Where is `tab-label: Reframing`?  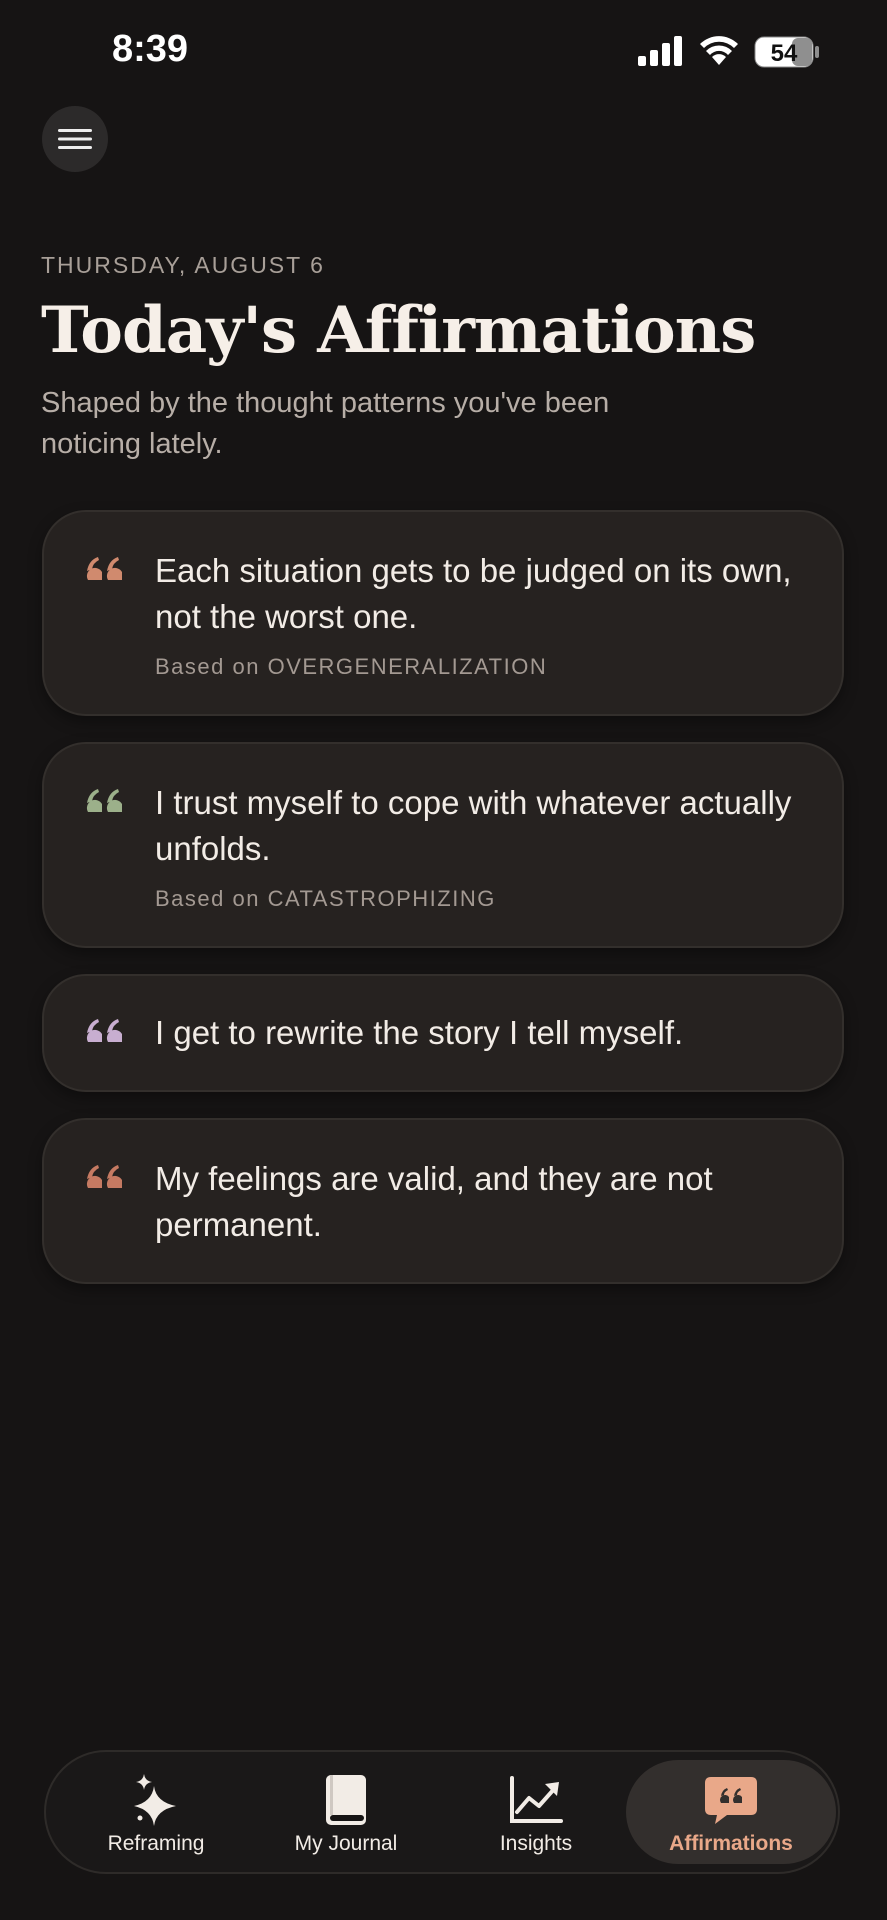
tab-label: Reframing is located at coordinates (156, 1843).